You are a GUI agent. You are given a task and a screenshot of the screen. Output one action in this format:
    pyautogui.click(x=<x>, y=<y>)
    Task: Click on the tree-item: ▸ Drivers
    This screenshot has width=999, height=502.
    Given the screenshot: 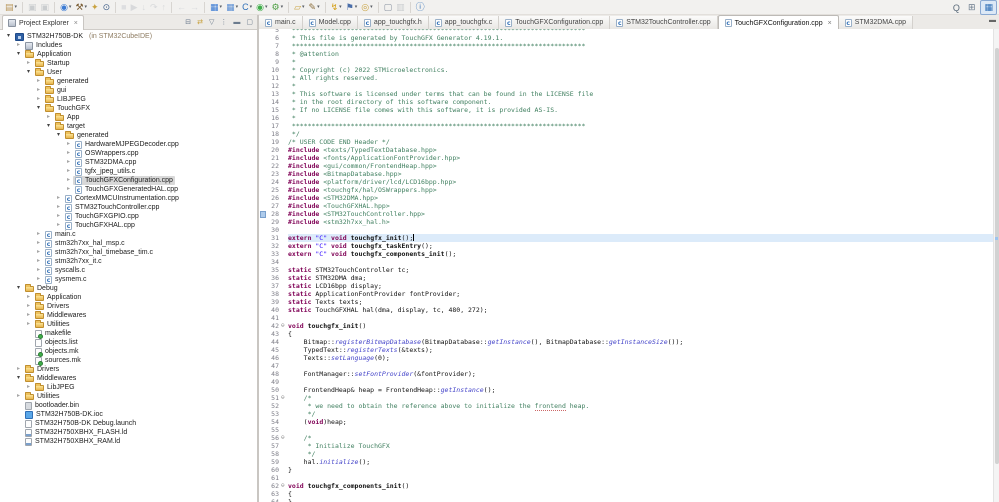 What is the action you would take?
    pyautogui.click(x=128, y=369)
    